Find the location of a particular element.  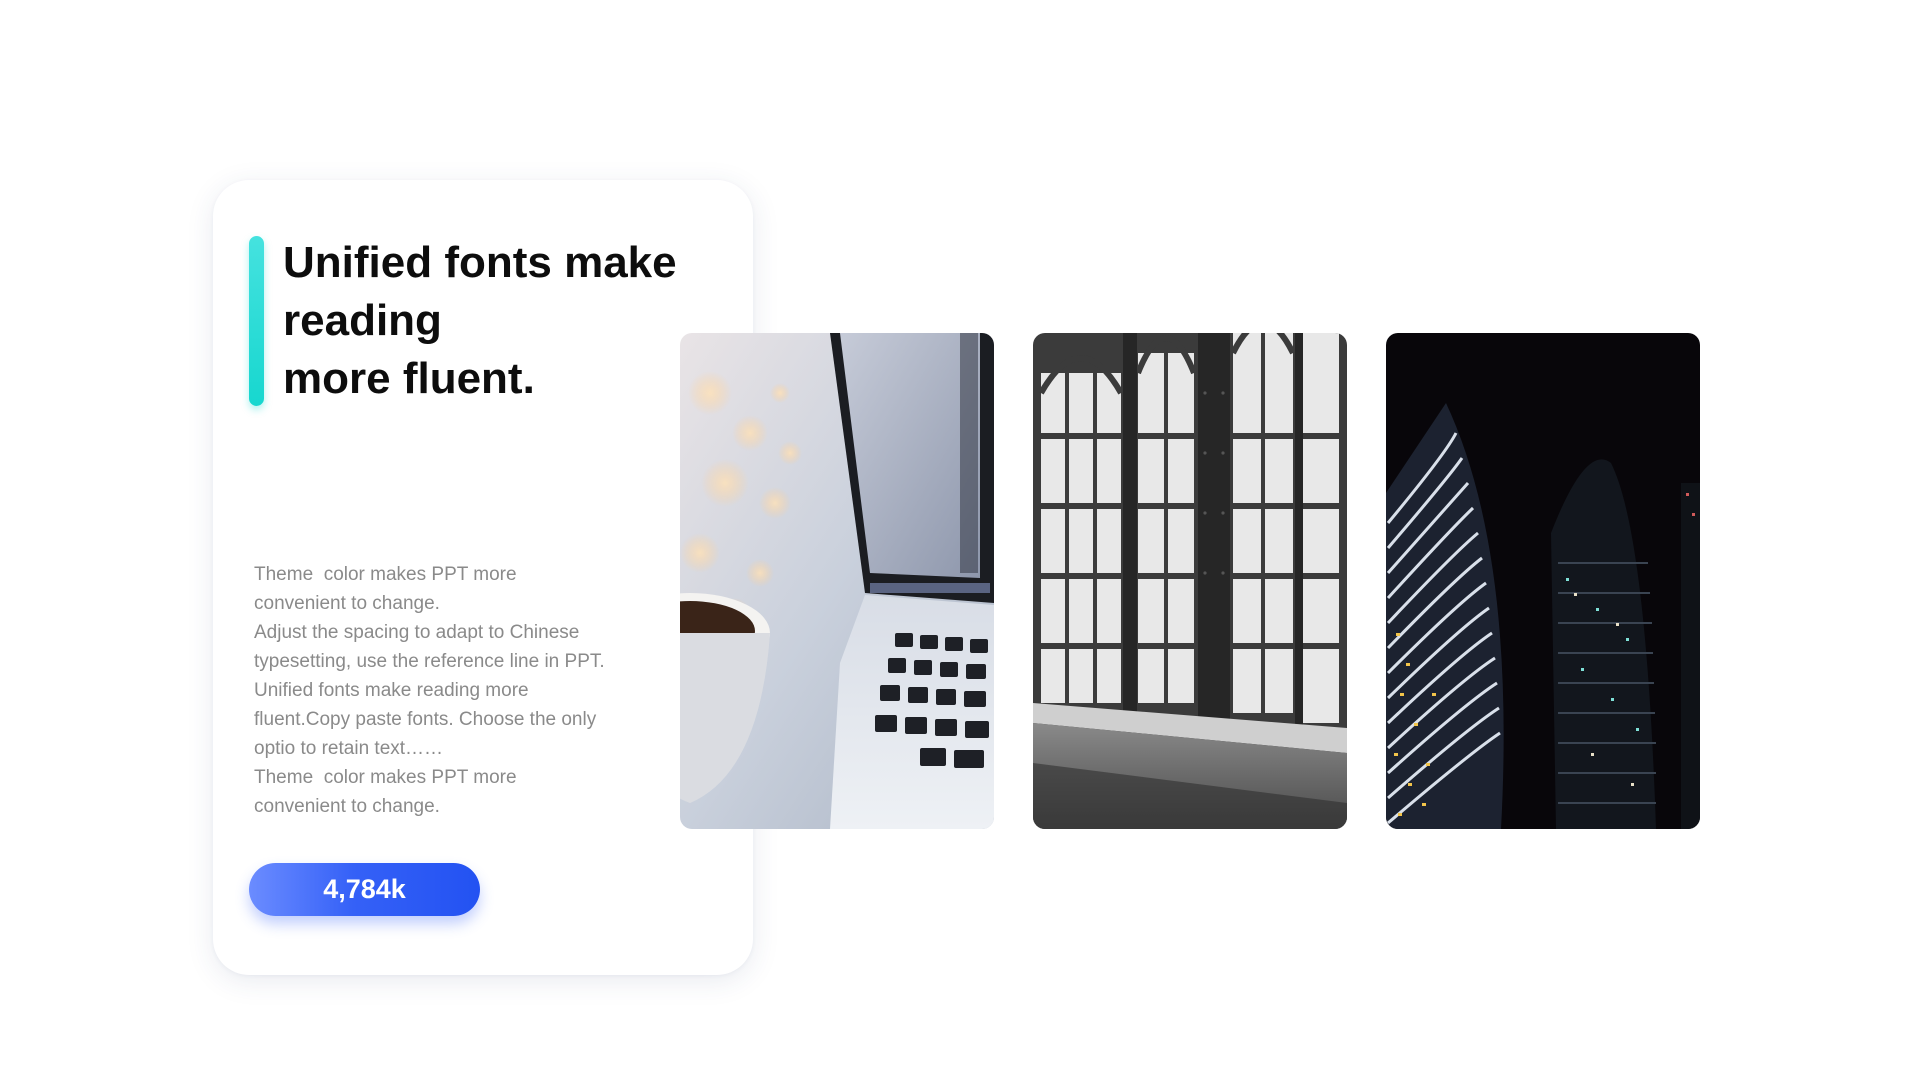

card-title-line-2: reading is located at coordinates (362, 320).